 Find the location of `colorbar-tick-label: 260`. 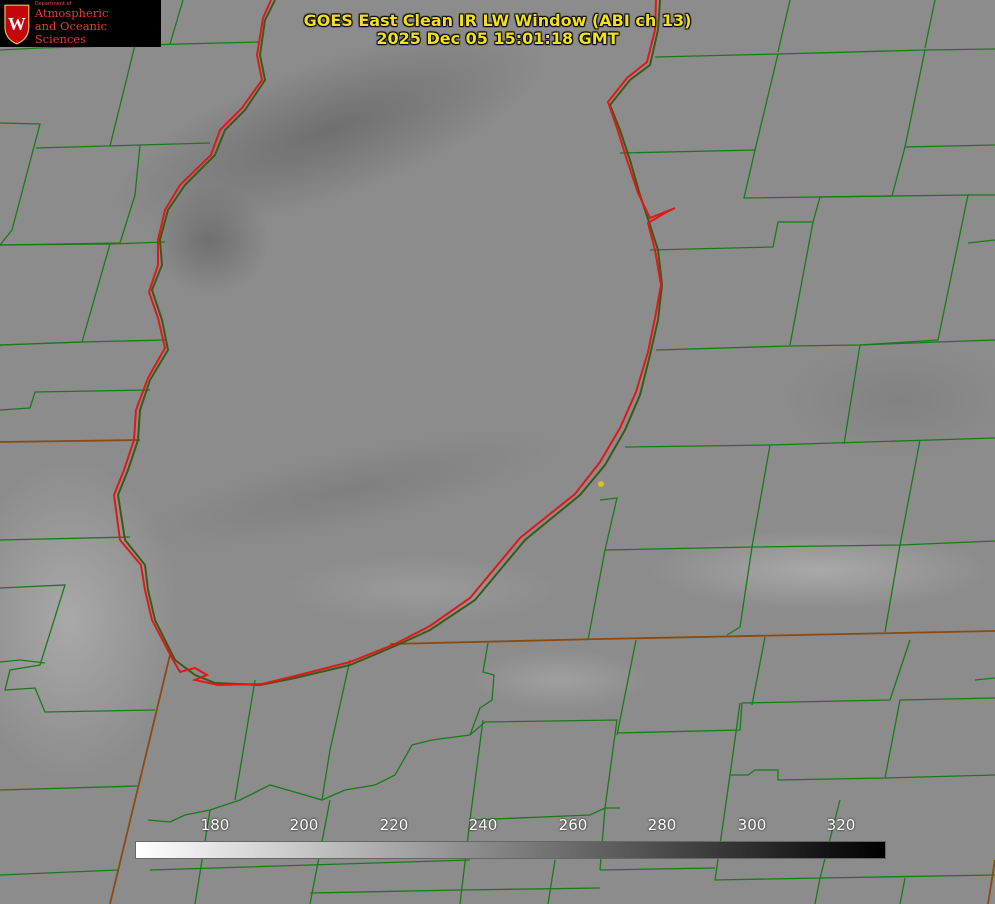

colorbar-tick-label: 260 is located at coordinates (573, 825).